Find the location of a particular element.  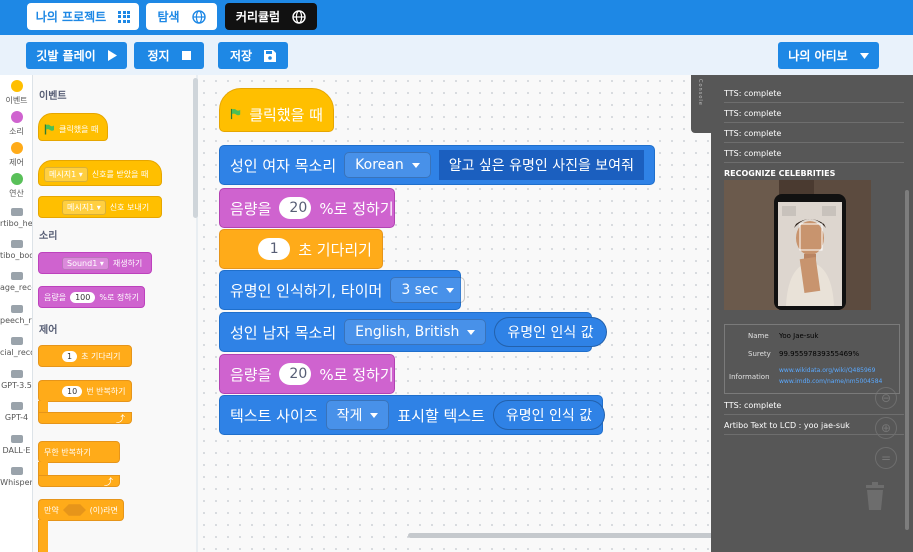

category-whisper: Whisper is located at coordinates (16, 477).